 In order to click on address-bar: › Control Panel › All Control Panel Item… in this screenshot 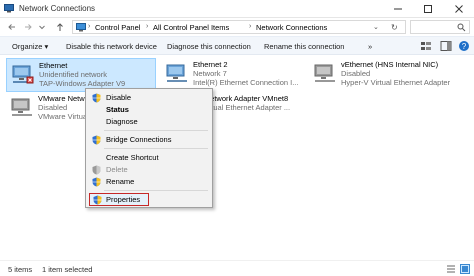, I will do `click(239, 27)`.